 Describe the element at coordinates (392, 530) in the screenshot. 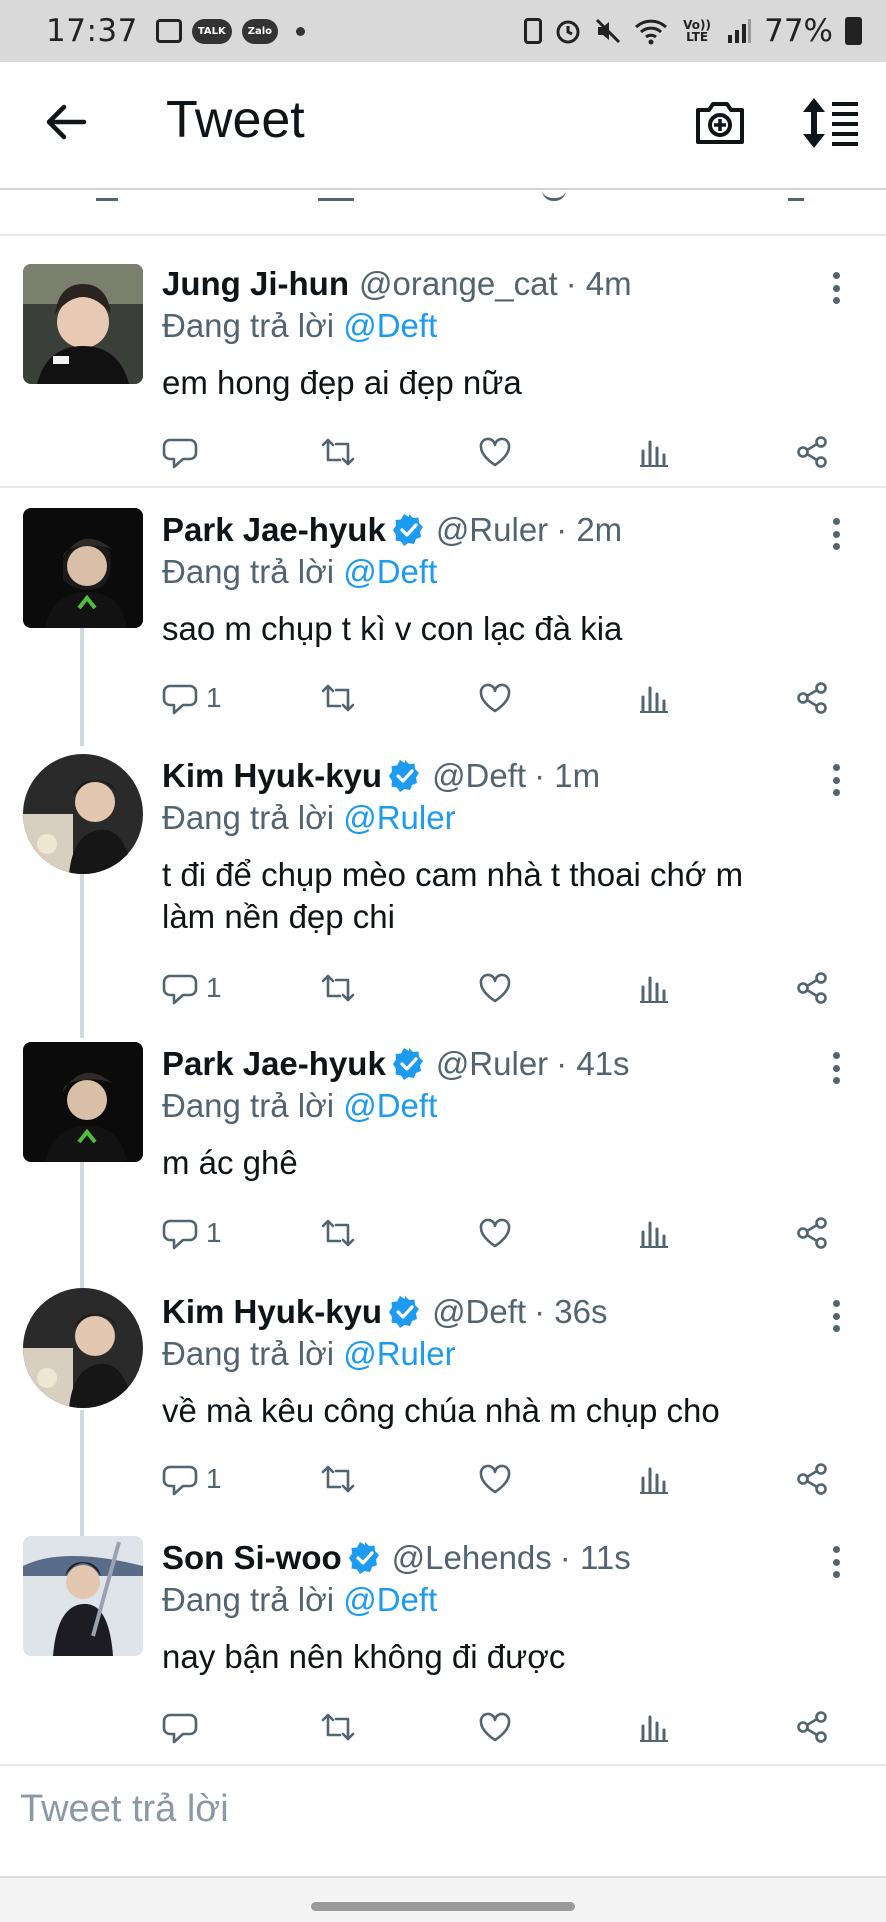

I see `tweet-header: Park Jae-hyuk @Ruler · 2m` at that location.